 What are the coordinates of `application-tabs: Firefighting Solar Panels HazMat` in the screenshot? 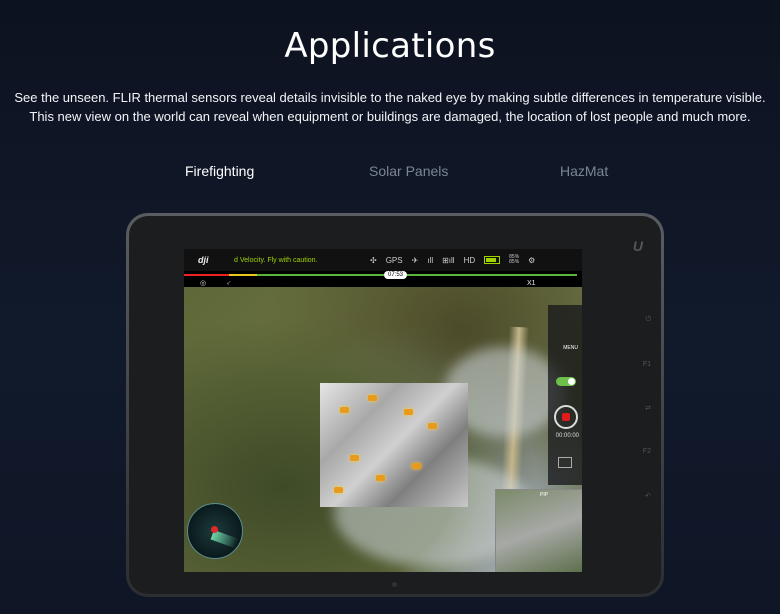 It's located at (390, 173).